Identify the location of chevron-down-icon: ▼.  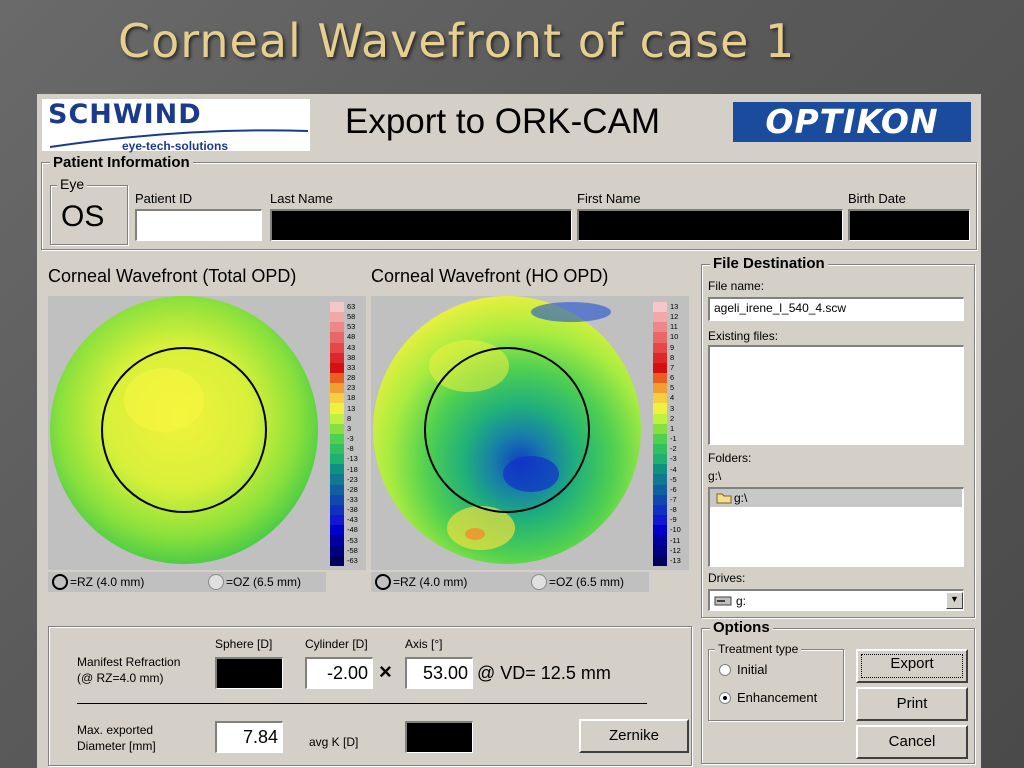
(954, 600).